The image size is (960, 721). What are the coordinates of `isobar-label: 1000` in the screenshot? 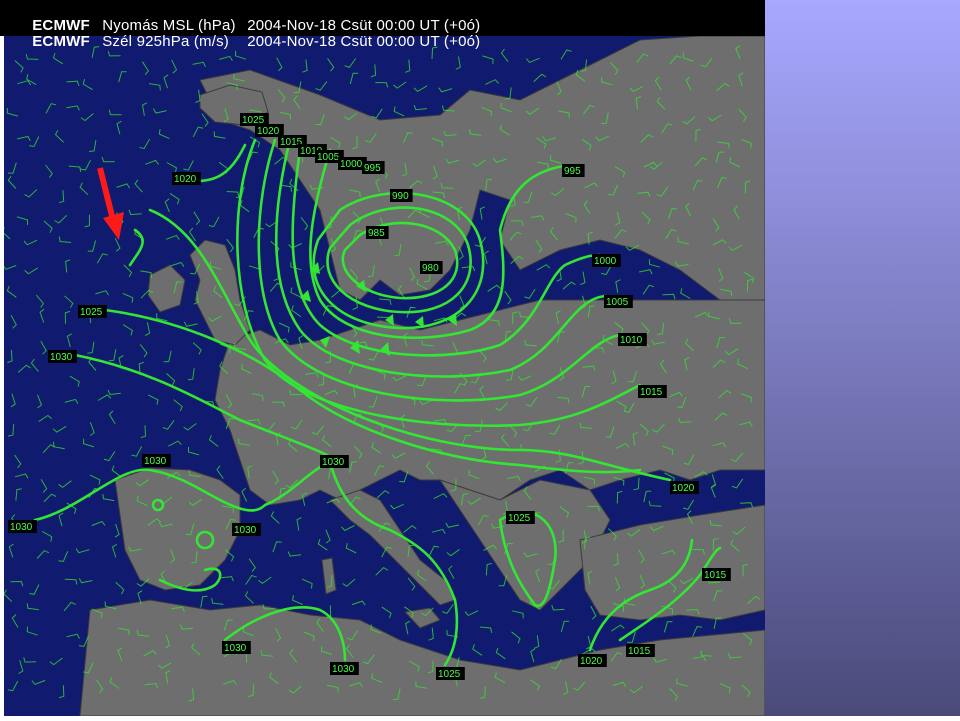 It's located at (606, 260).